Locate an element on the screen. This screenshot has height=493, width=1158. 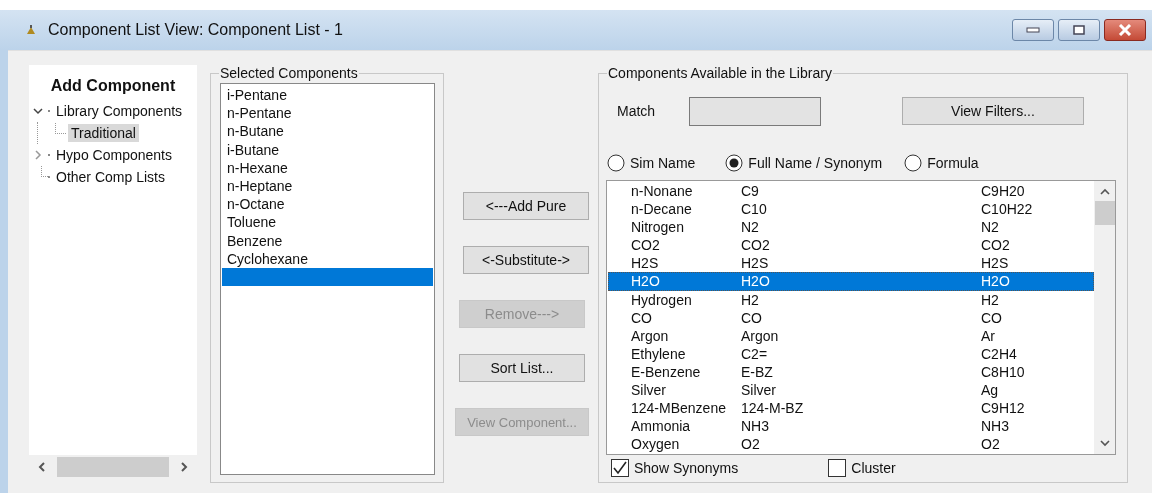
checkbox-option: Show Synonyms is located at coordinates (675, 468).